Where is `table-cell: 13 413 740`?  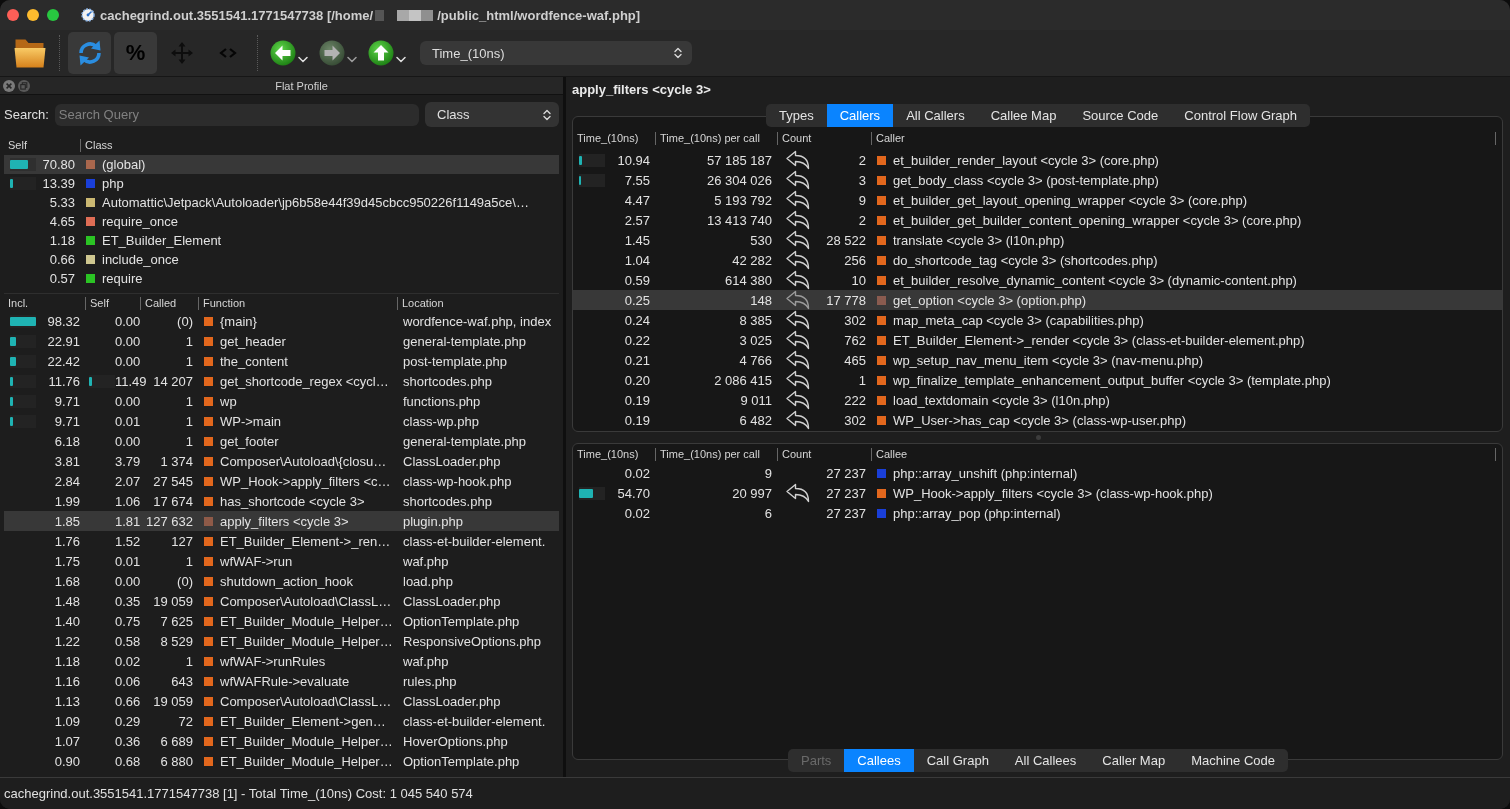 table-cell: 13 413 740 is located at coordinates (739, 220).